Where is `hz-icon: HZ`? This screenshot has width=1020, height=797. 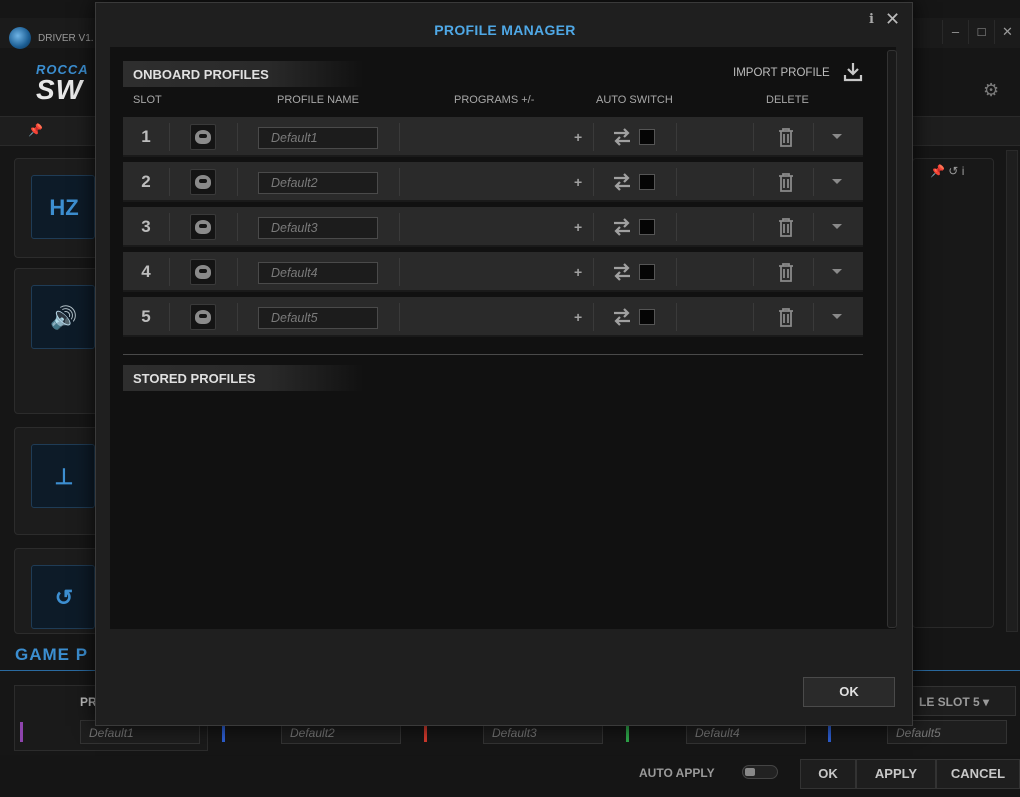 hz-icon: HZ is located at coordinates (63, 207).